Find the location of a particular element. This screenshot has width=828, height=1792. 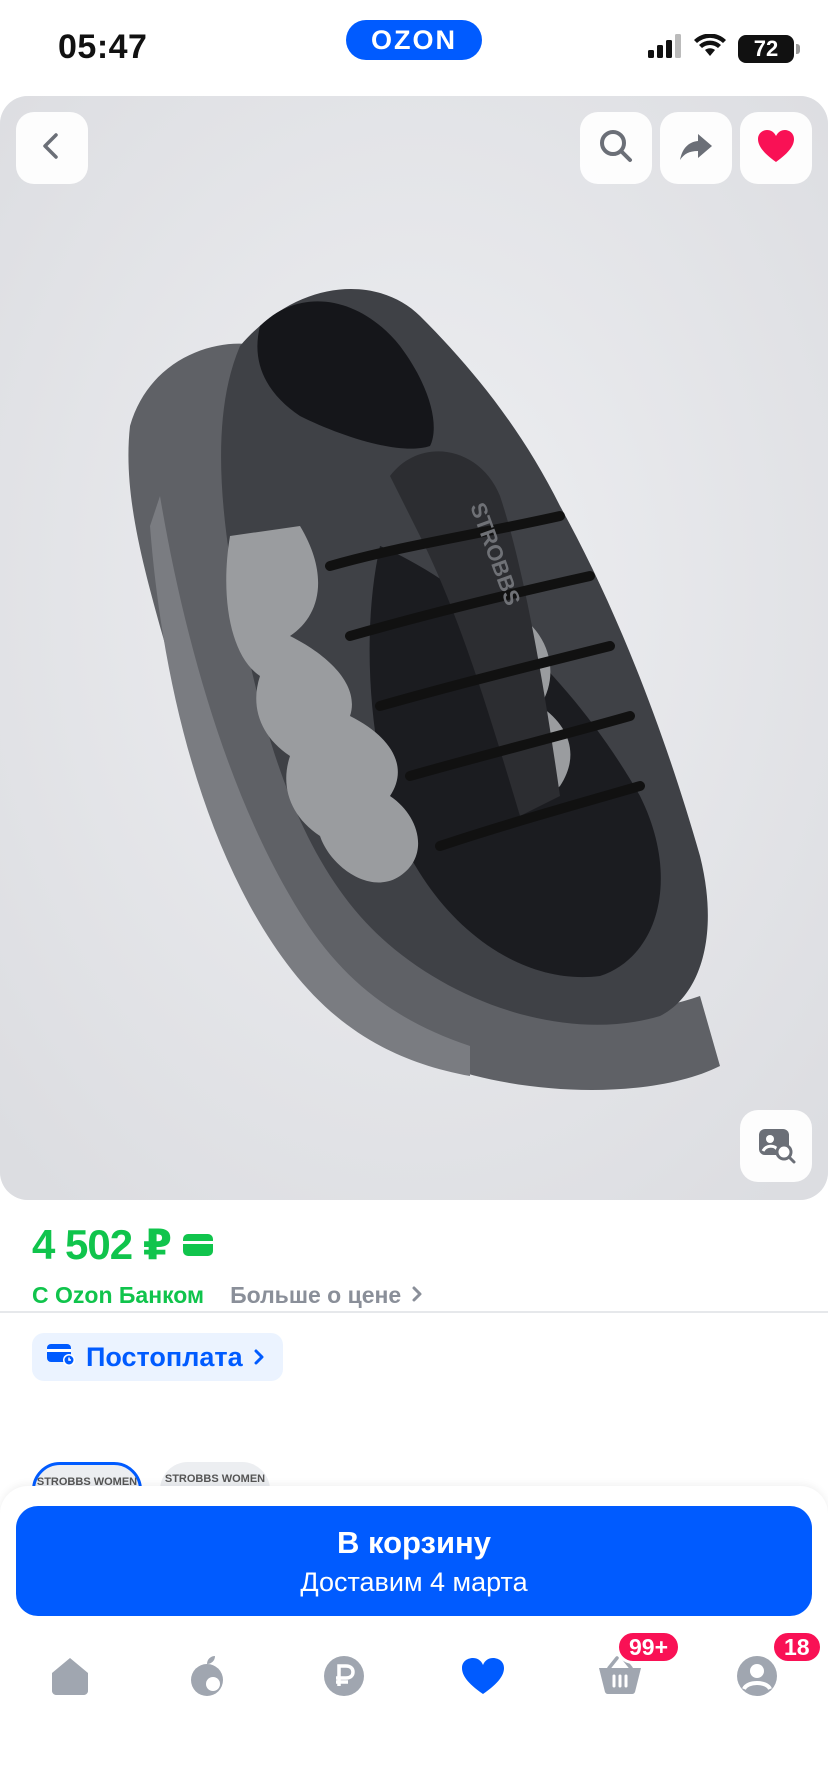

add-to-cart-label: В корзину is located at coordinates (413, 1542).